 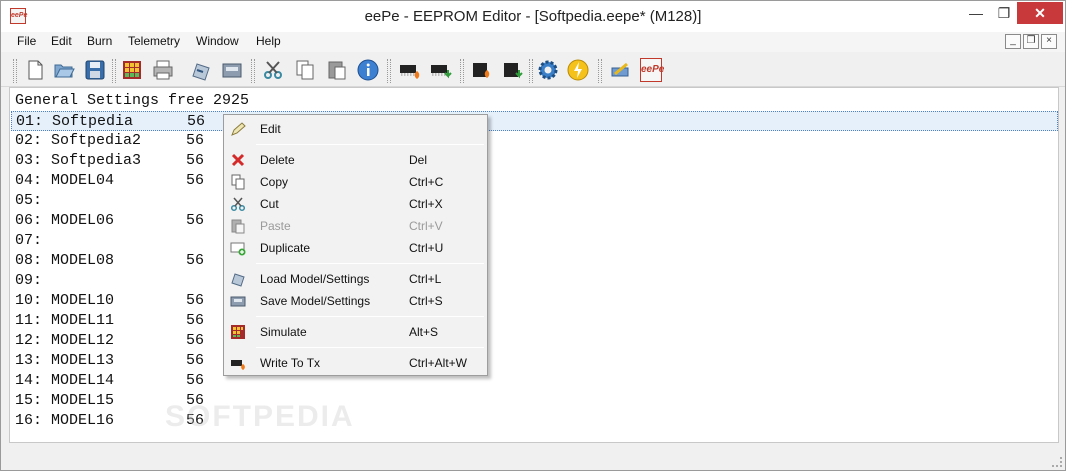 I want to click on open-folder-icon, so click(x=64, y=70).